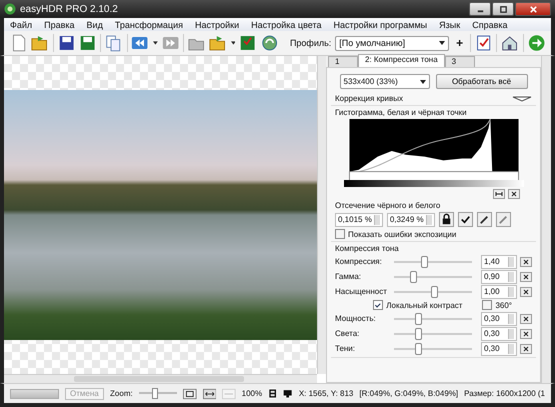  I want to click on menu-item: Трансформация, so click(148, 25).